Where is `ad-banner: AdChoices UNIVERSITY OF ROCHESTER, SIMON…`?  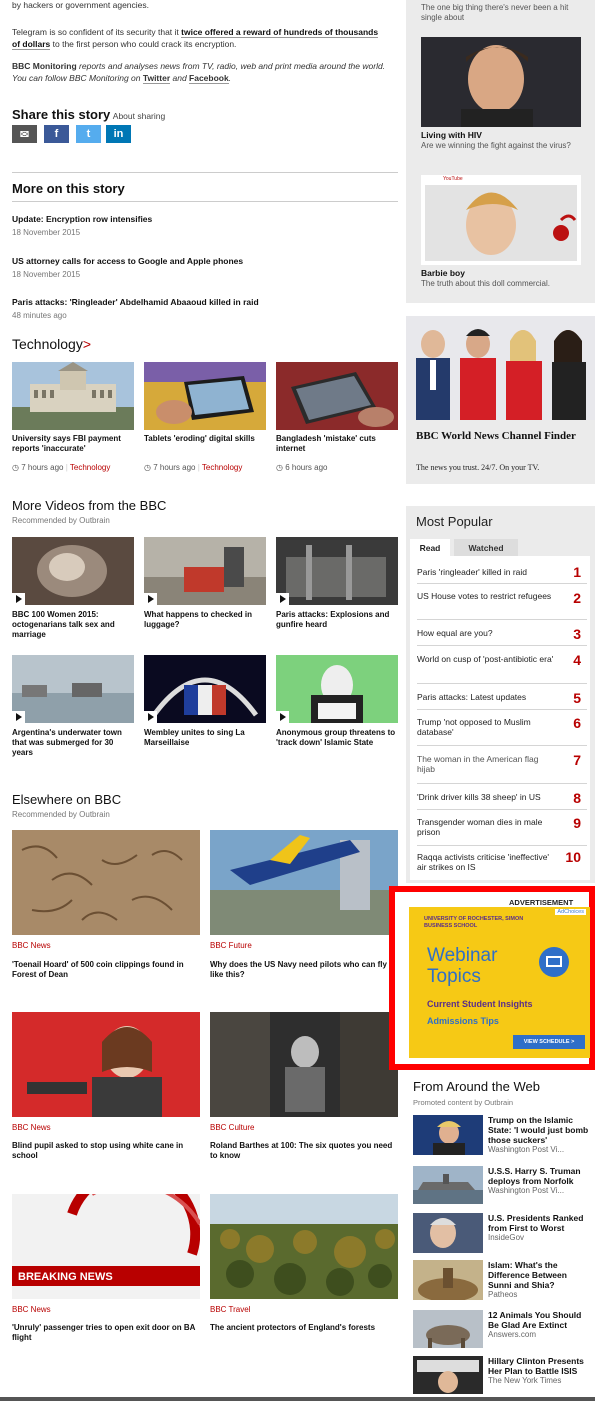
ad-banner: AdChoices UNIVERSITY OF ROCHESTER, SIMON… is located at coordinates (499, 982).